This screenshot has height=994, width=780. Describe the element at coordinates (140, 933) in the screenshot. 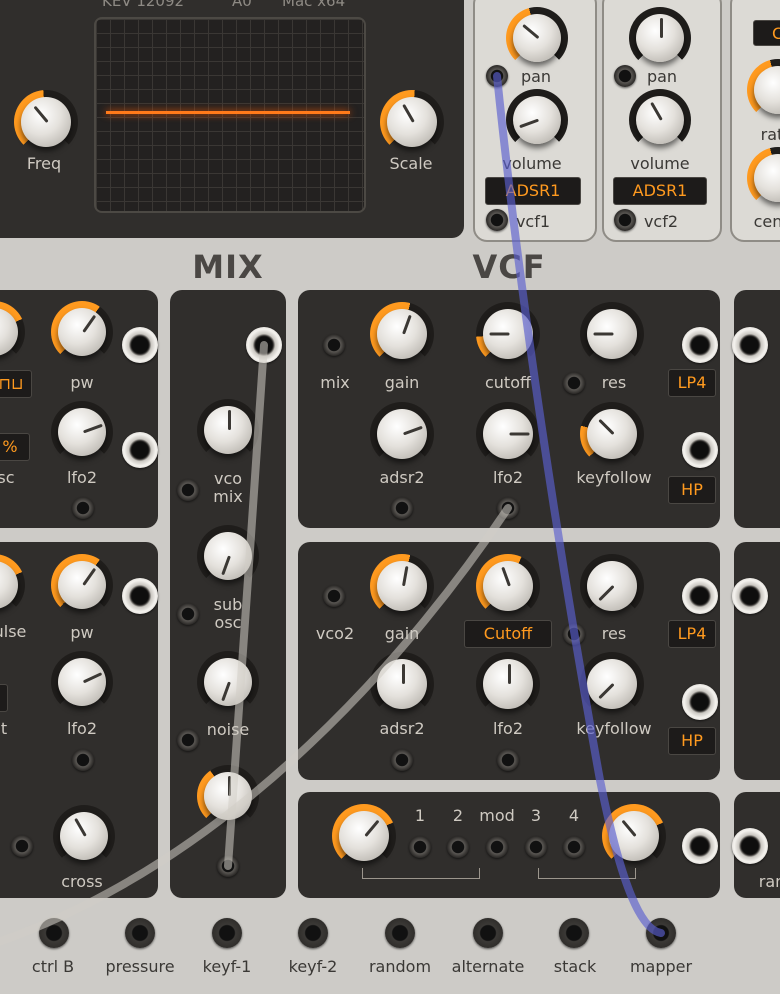

I see `pressure-input` at that location.